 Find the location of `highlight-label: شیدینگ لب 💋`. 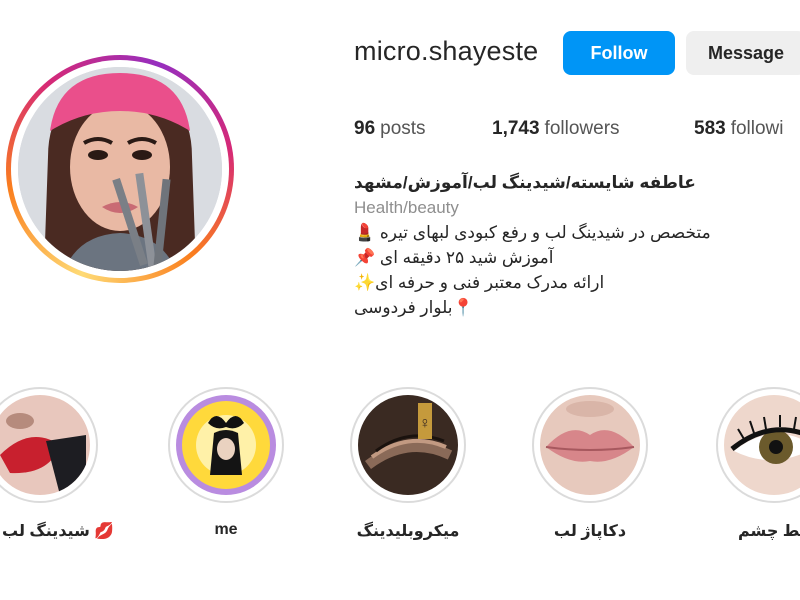

highlight-label: شیدینگ لب 💋 is located at coordinates (58, 531).